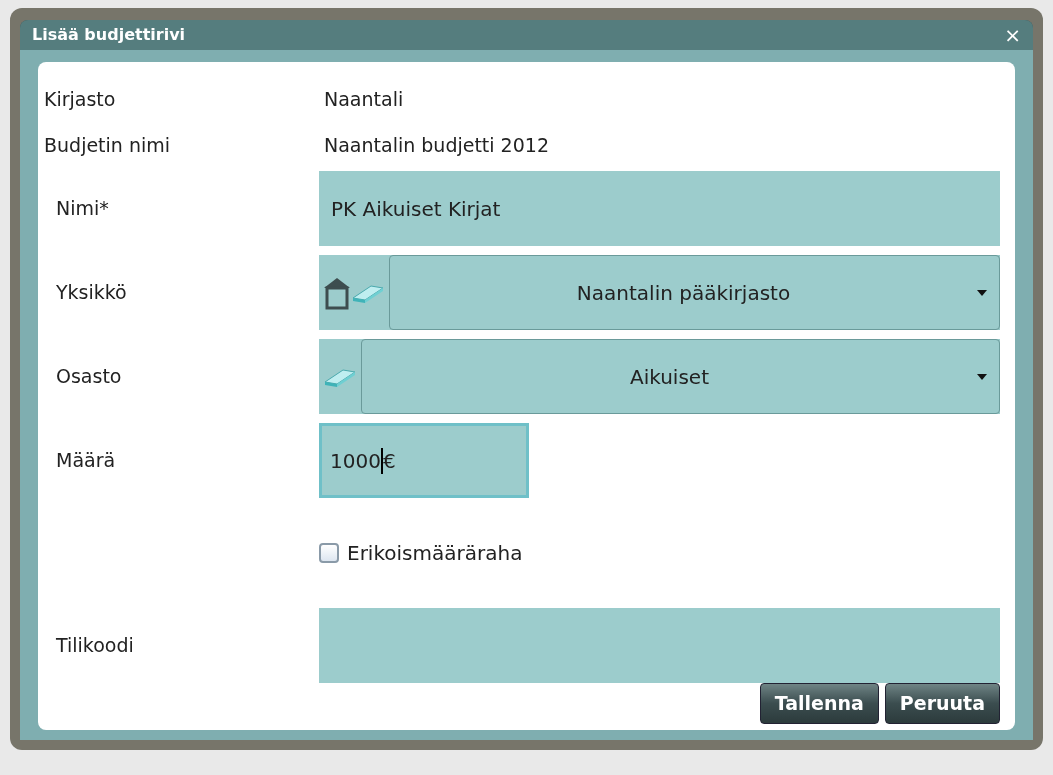 Image resolution: width=1053 pixels, height=775 pixels. What do you see at coordinates (819, 703) in the screenshot?
I see `dialog-button: Tallenna` at bounding box center [819, 703].